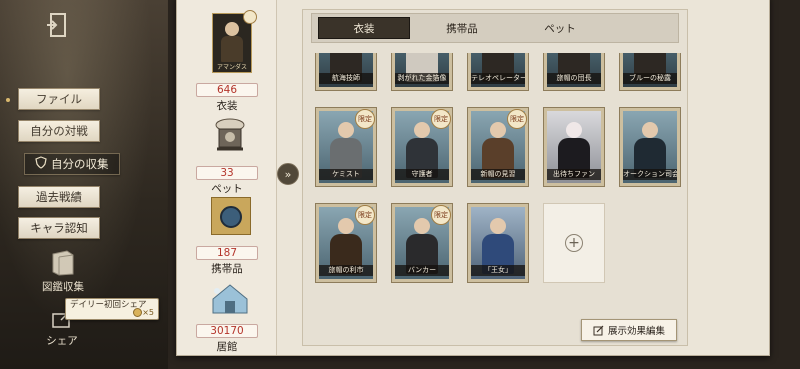  What do you see at coordinates (650, 72) in the screenshot?
I see `costume-card: ブルーの秘露` at bounding box center [650, 72].